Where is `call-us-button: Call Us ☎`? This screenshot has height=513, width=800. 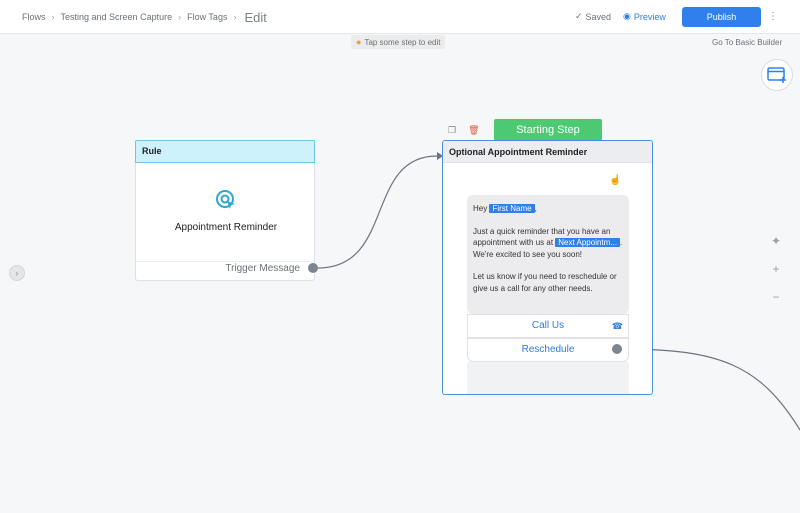
call-us-button: Call Us ☎ is located at coordinates (548, 326).